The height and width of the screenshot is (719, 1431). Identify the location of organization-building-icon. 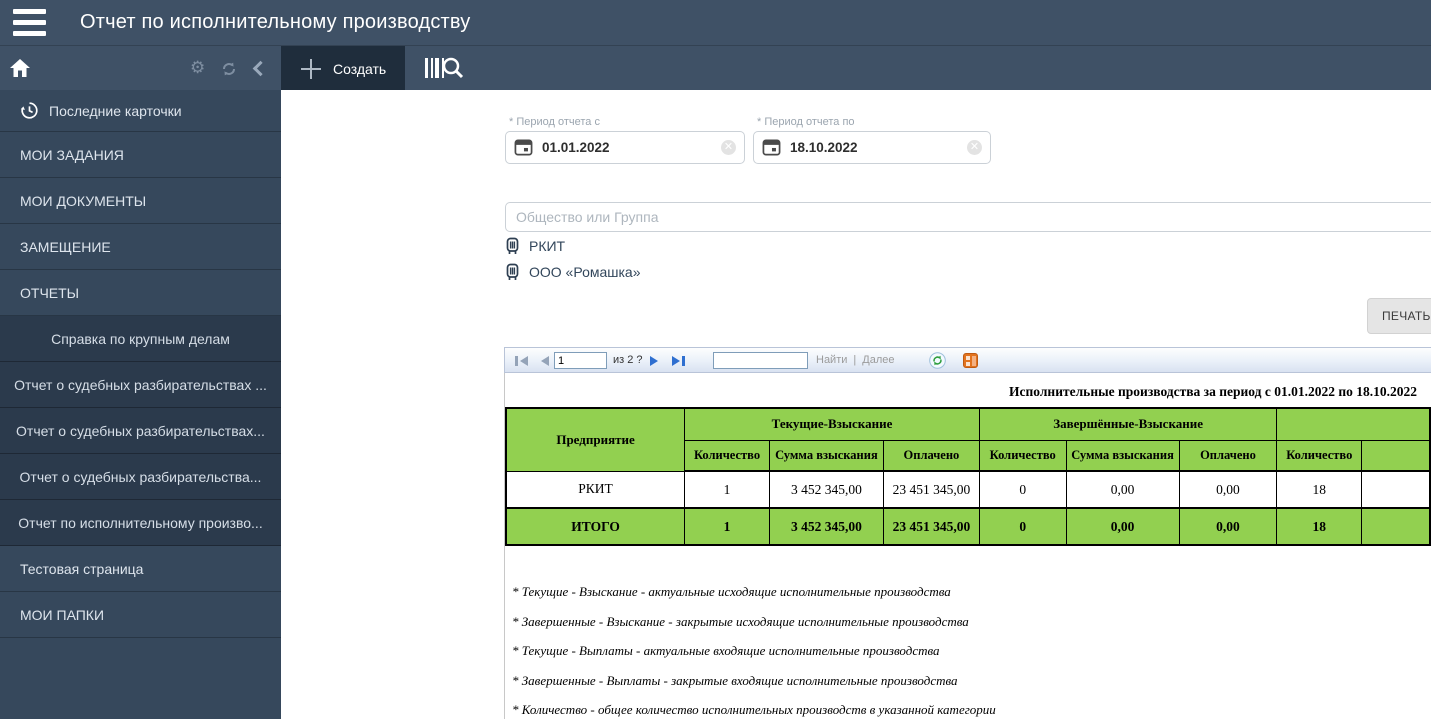
(512, 271).